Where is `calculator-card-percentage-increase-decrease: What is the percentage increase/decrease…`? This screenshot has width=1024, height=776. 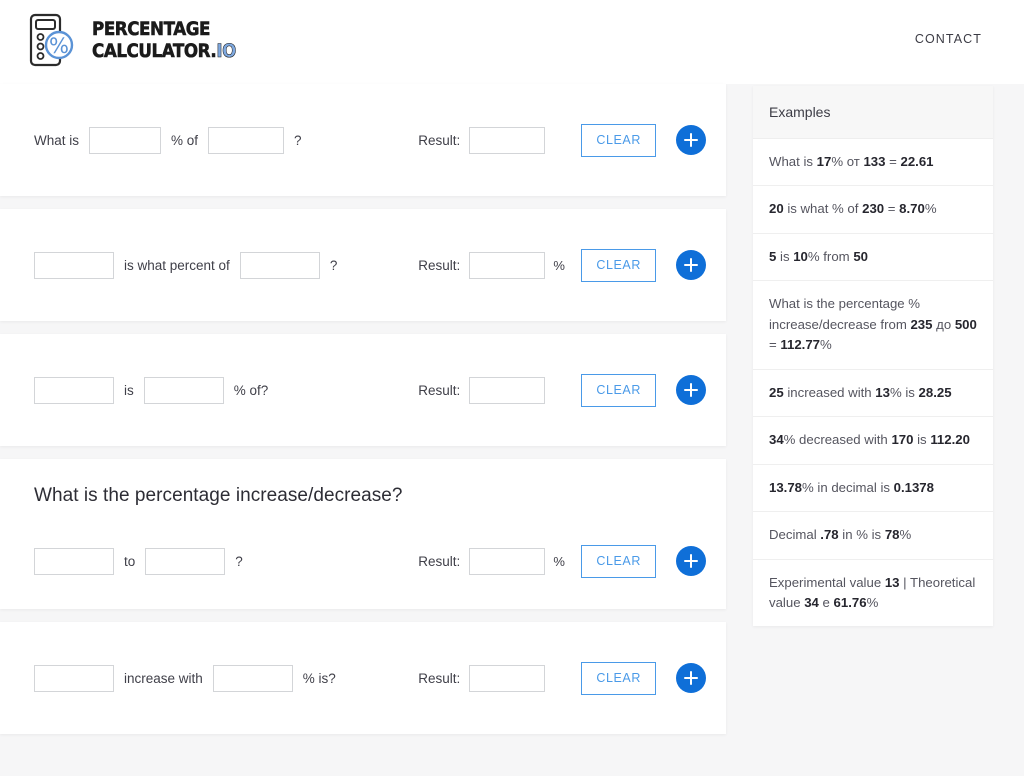 calculator-card-percentage-increase-decrease: What is the percentage increase/decrease… is located at coordinates (363, 534).